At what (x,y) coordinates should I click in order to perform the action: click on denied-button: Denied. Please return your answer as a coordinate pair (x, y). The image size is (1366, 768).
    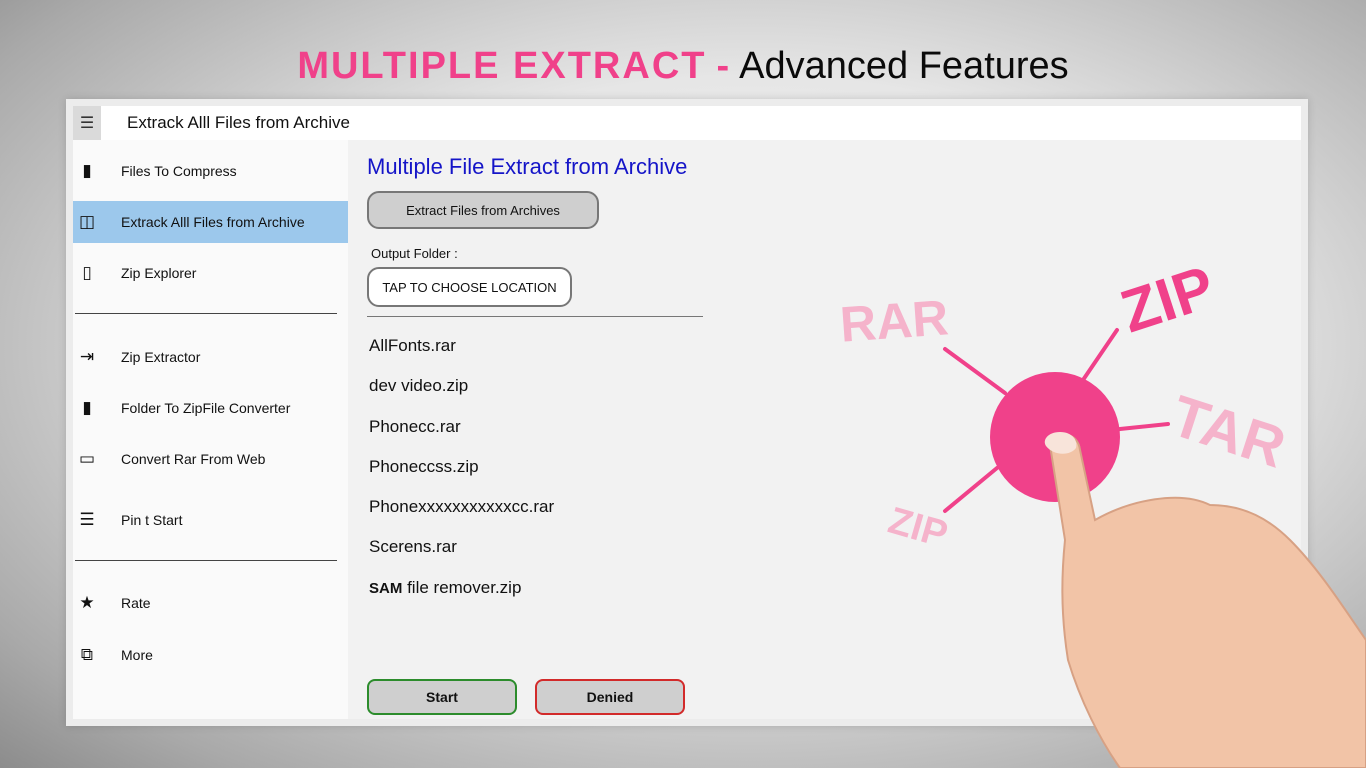
    Looking at the image, I should click on (610, 697).